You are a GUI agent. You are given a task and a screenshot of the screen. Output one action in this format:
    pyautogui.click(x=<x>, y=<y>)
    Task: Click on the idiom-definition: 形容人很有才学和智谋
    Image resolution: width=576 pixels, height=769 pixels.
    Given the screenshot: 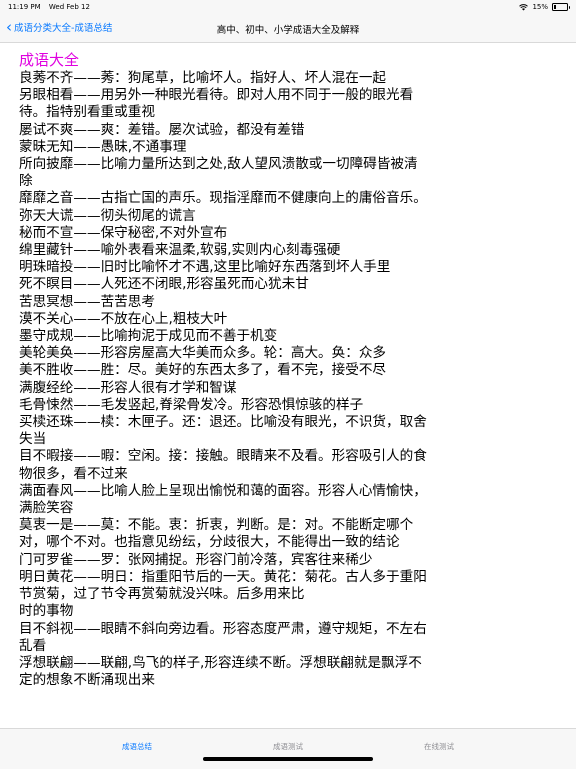 What is the action you would take?
    pyautogui.click(x=168, y=387)
    